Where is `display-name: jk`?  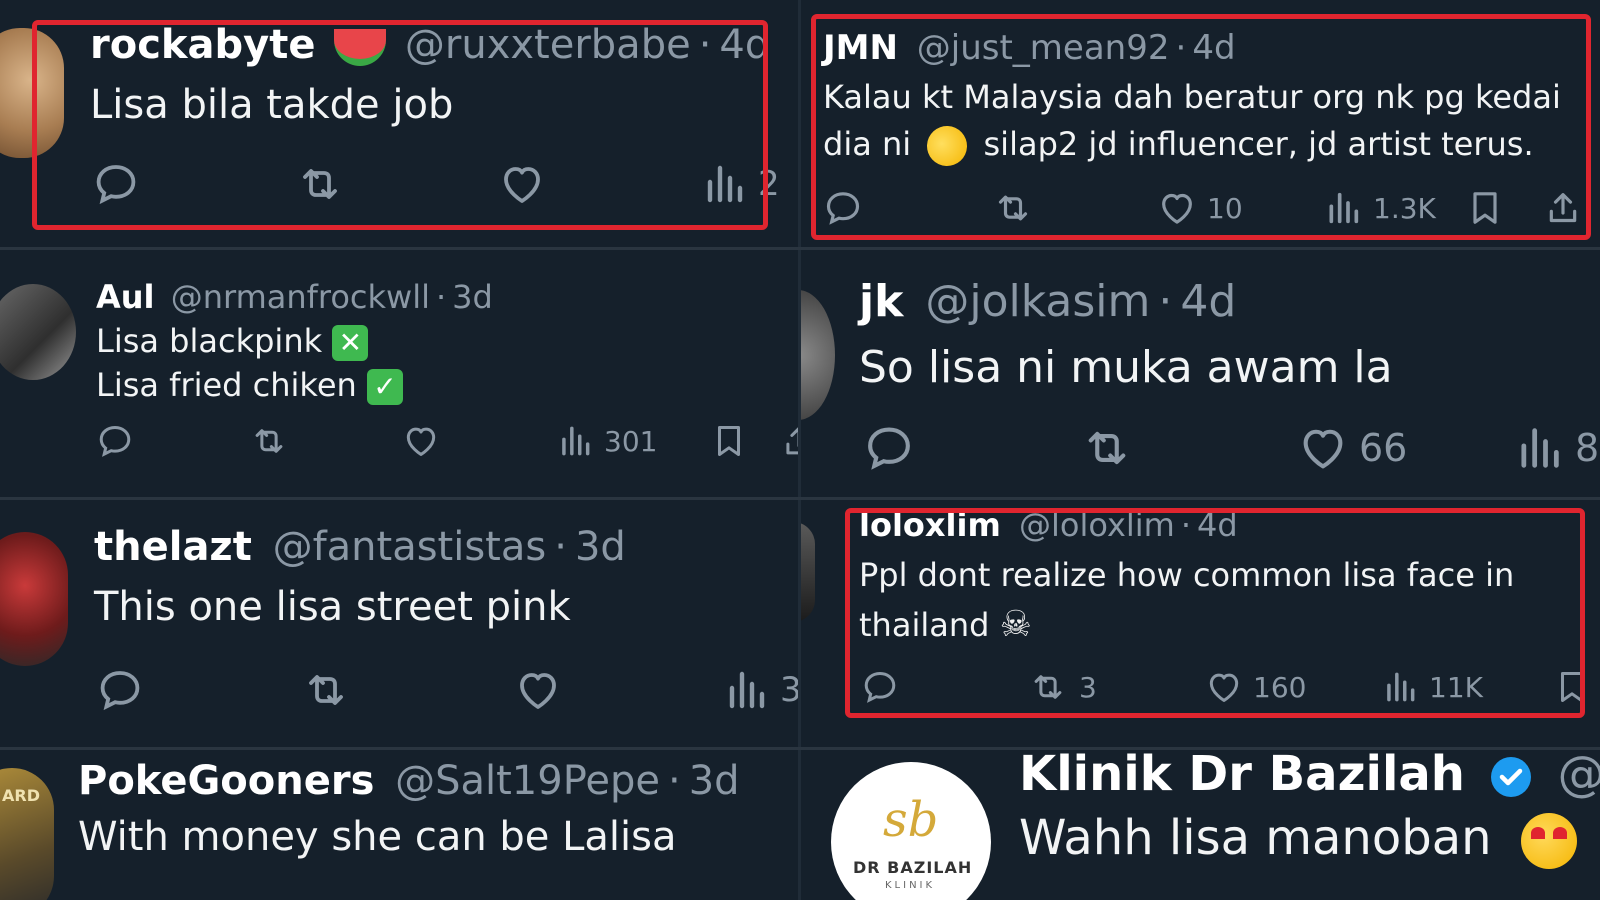
display-name: jk is located at coordinates (881, 301).